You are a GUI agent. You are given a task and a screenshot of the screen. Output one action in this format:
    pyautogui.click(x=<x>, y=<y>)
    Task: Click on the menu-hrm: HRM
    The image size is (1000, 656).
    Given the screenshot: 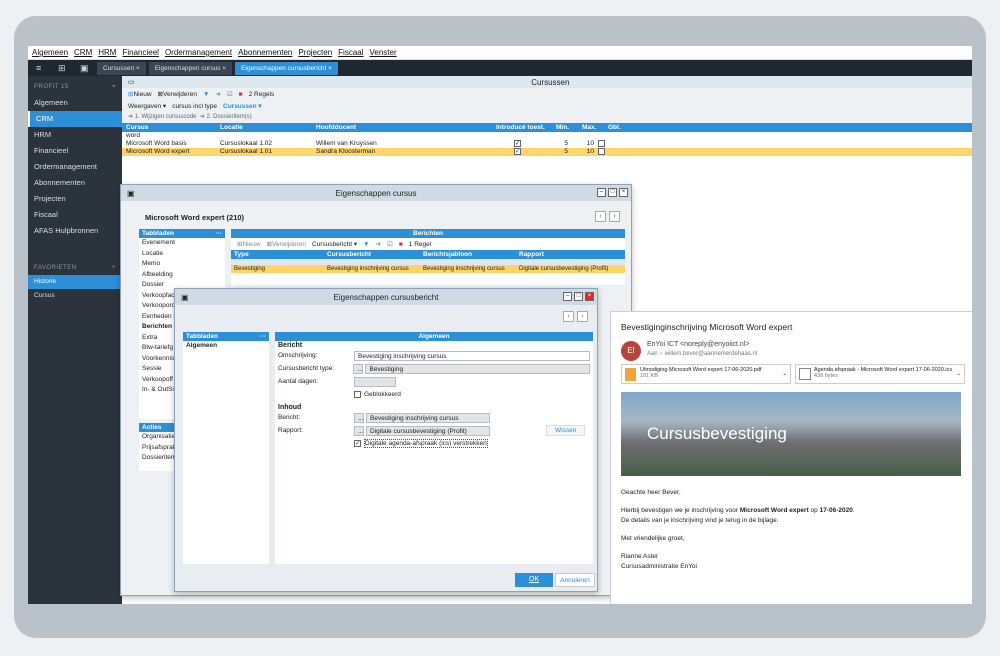 What is the action you would take?
    pyautogui.click(x=107, y=52)
    